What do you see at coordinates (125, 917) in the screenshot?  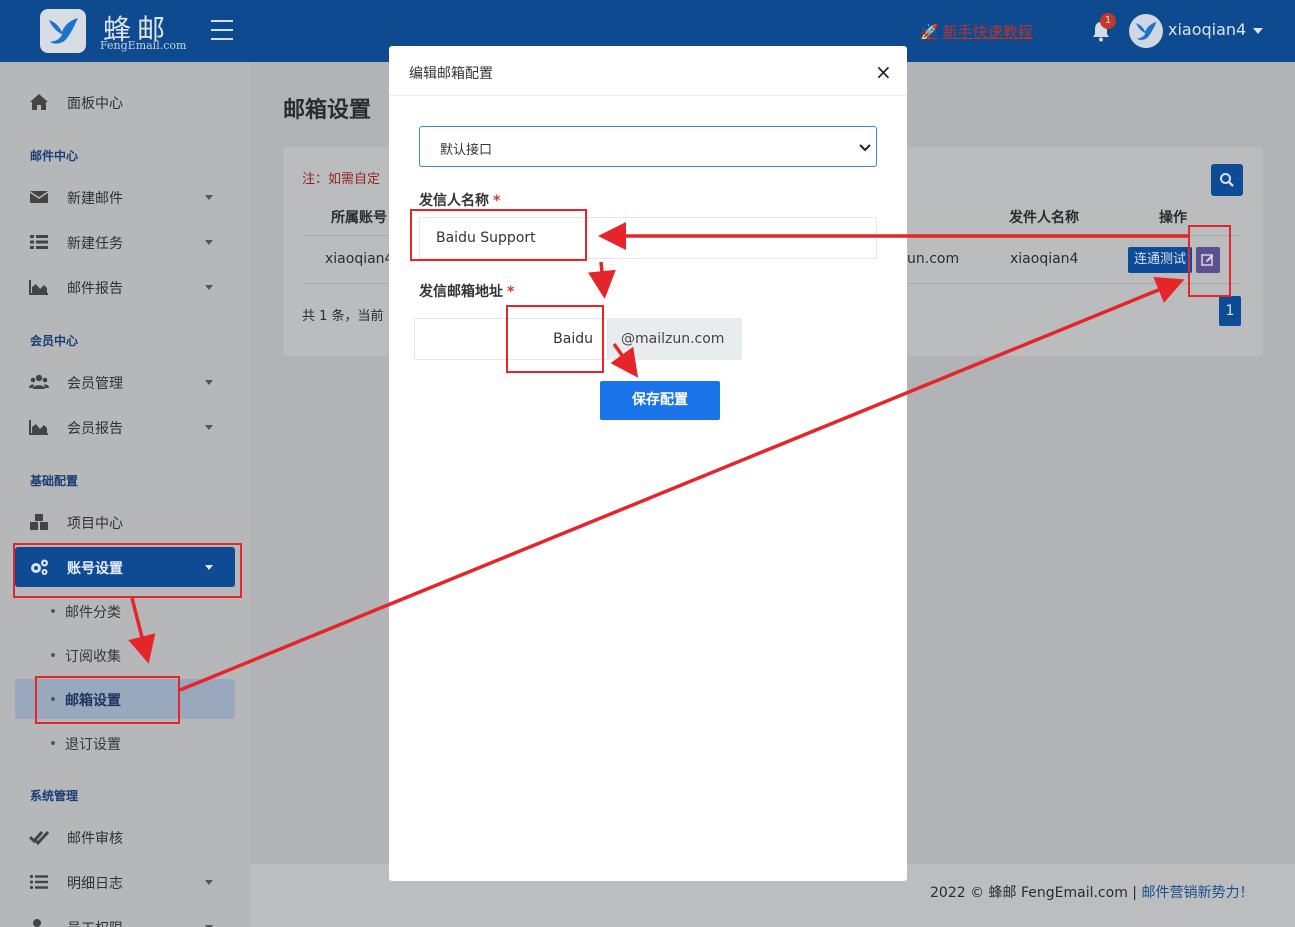 I see `sidebar-item-staff: 员工权限` at bounding box center [125, 917].